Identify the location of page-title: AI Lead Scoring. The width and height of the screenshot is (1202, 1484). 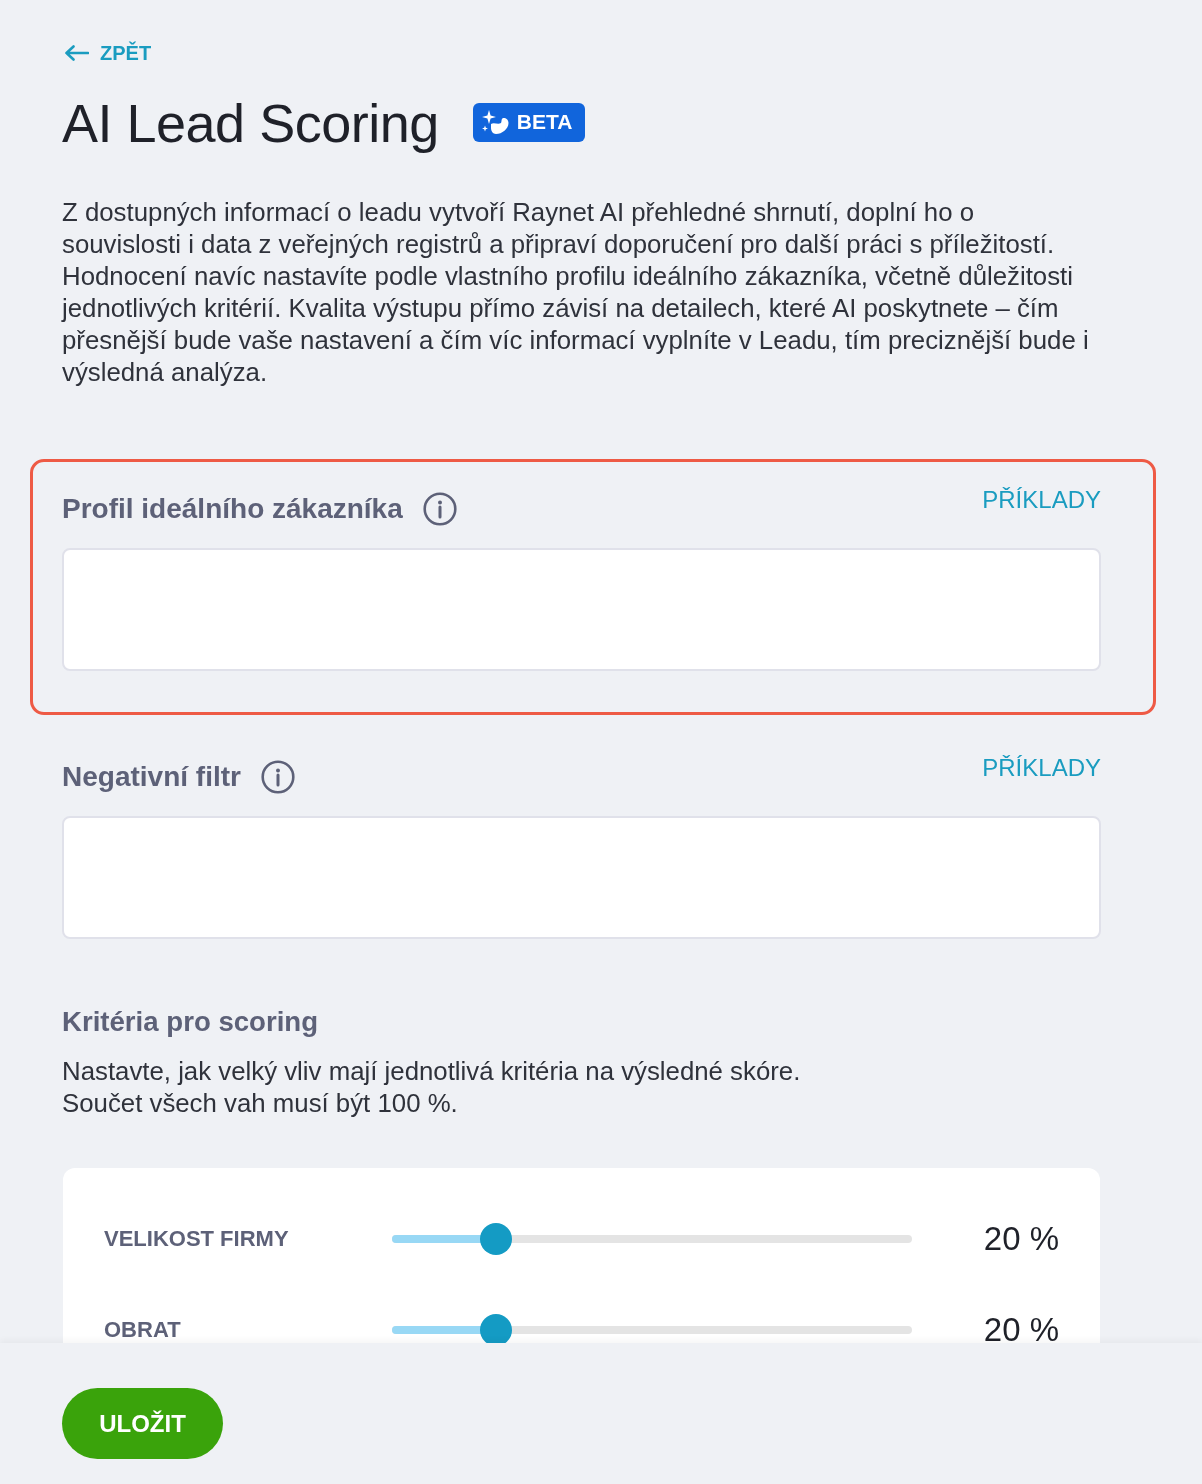
(250, 123).